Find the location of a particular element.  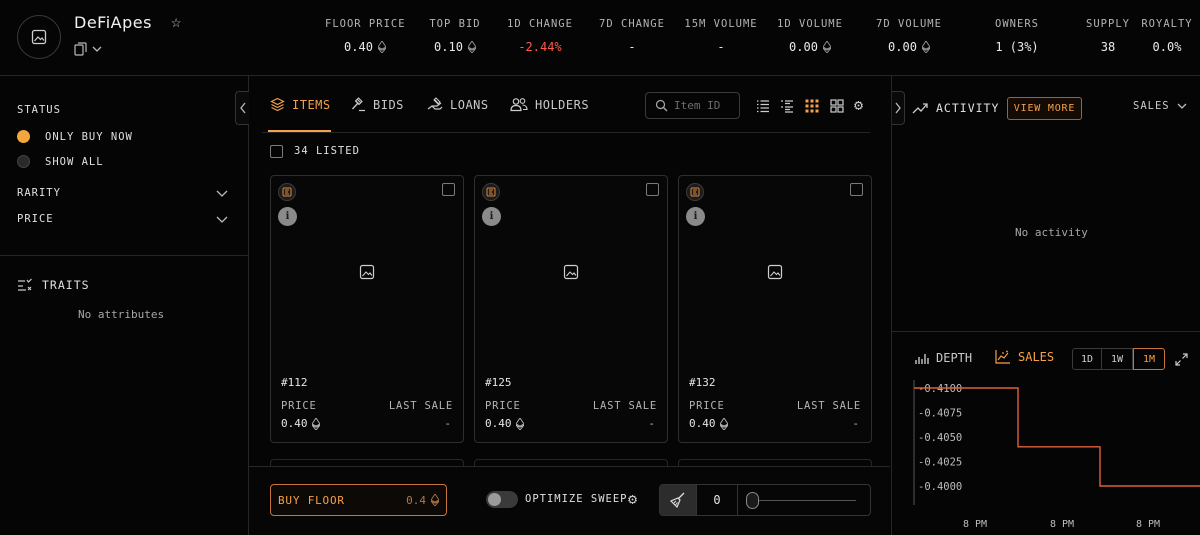

stat-15m-volume: 15M VOLUME - is located at coordinates (721, 36).